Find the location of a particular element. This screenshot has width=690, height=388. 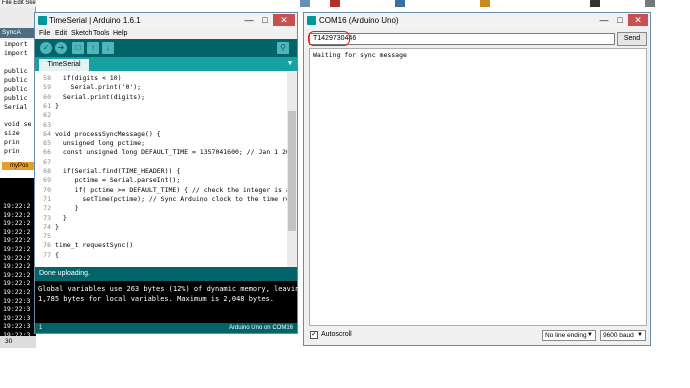

open-icon: ↑ is located at coordinates (93, 48).